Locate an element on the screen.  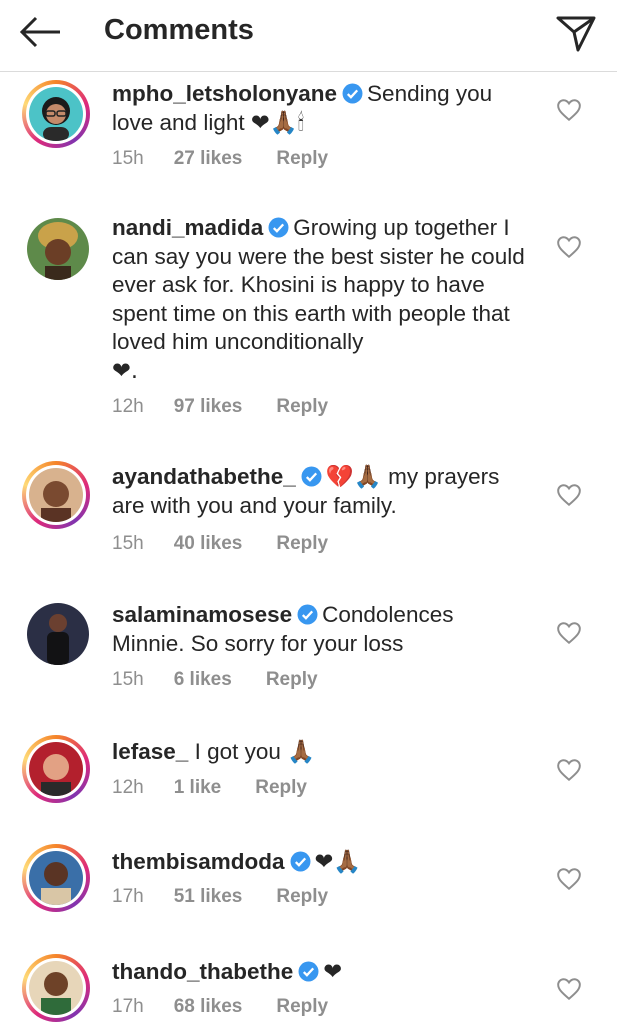
comment-username: salaminamosese is located at coordinates (202, 614).